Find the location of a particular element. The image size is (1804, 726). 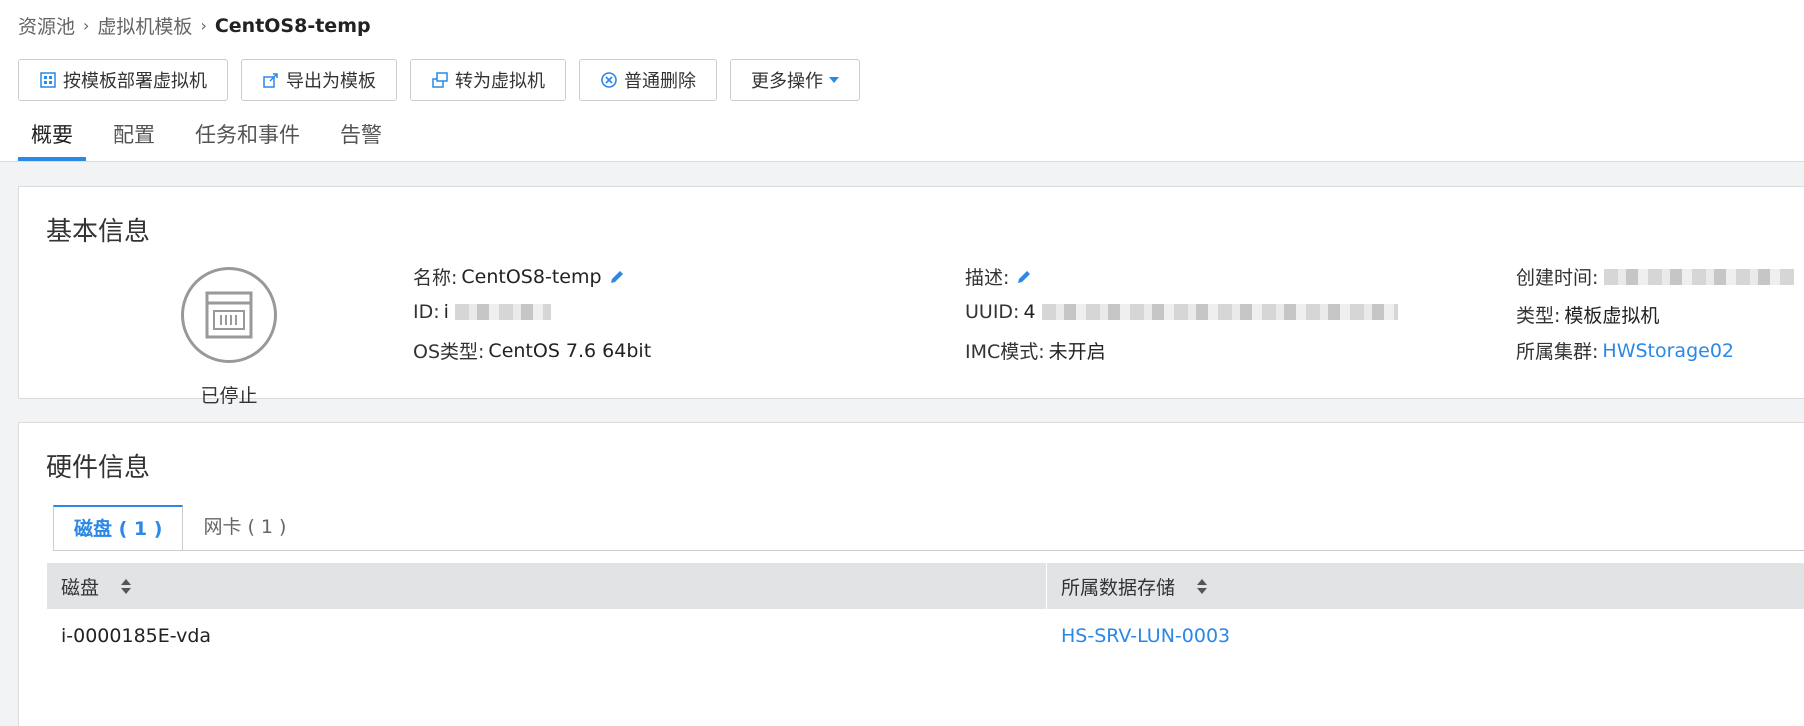

imc-label: IMC模式: is located at coordinates (1005, 352).